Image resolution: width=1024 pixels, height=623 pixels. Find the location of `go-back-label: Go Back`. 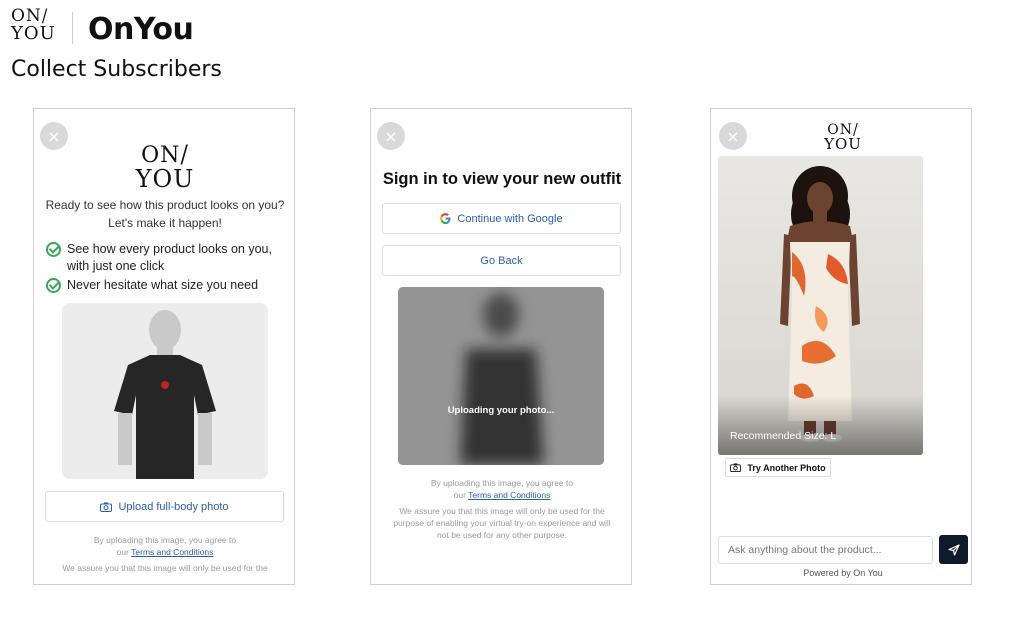

go-back-label: Go Back is located at coordinates (501, 260).